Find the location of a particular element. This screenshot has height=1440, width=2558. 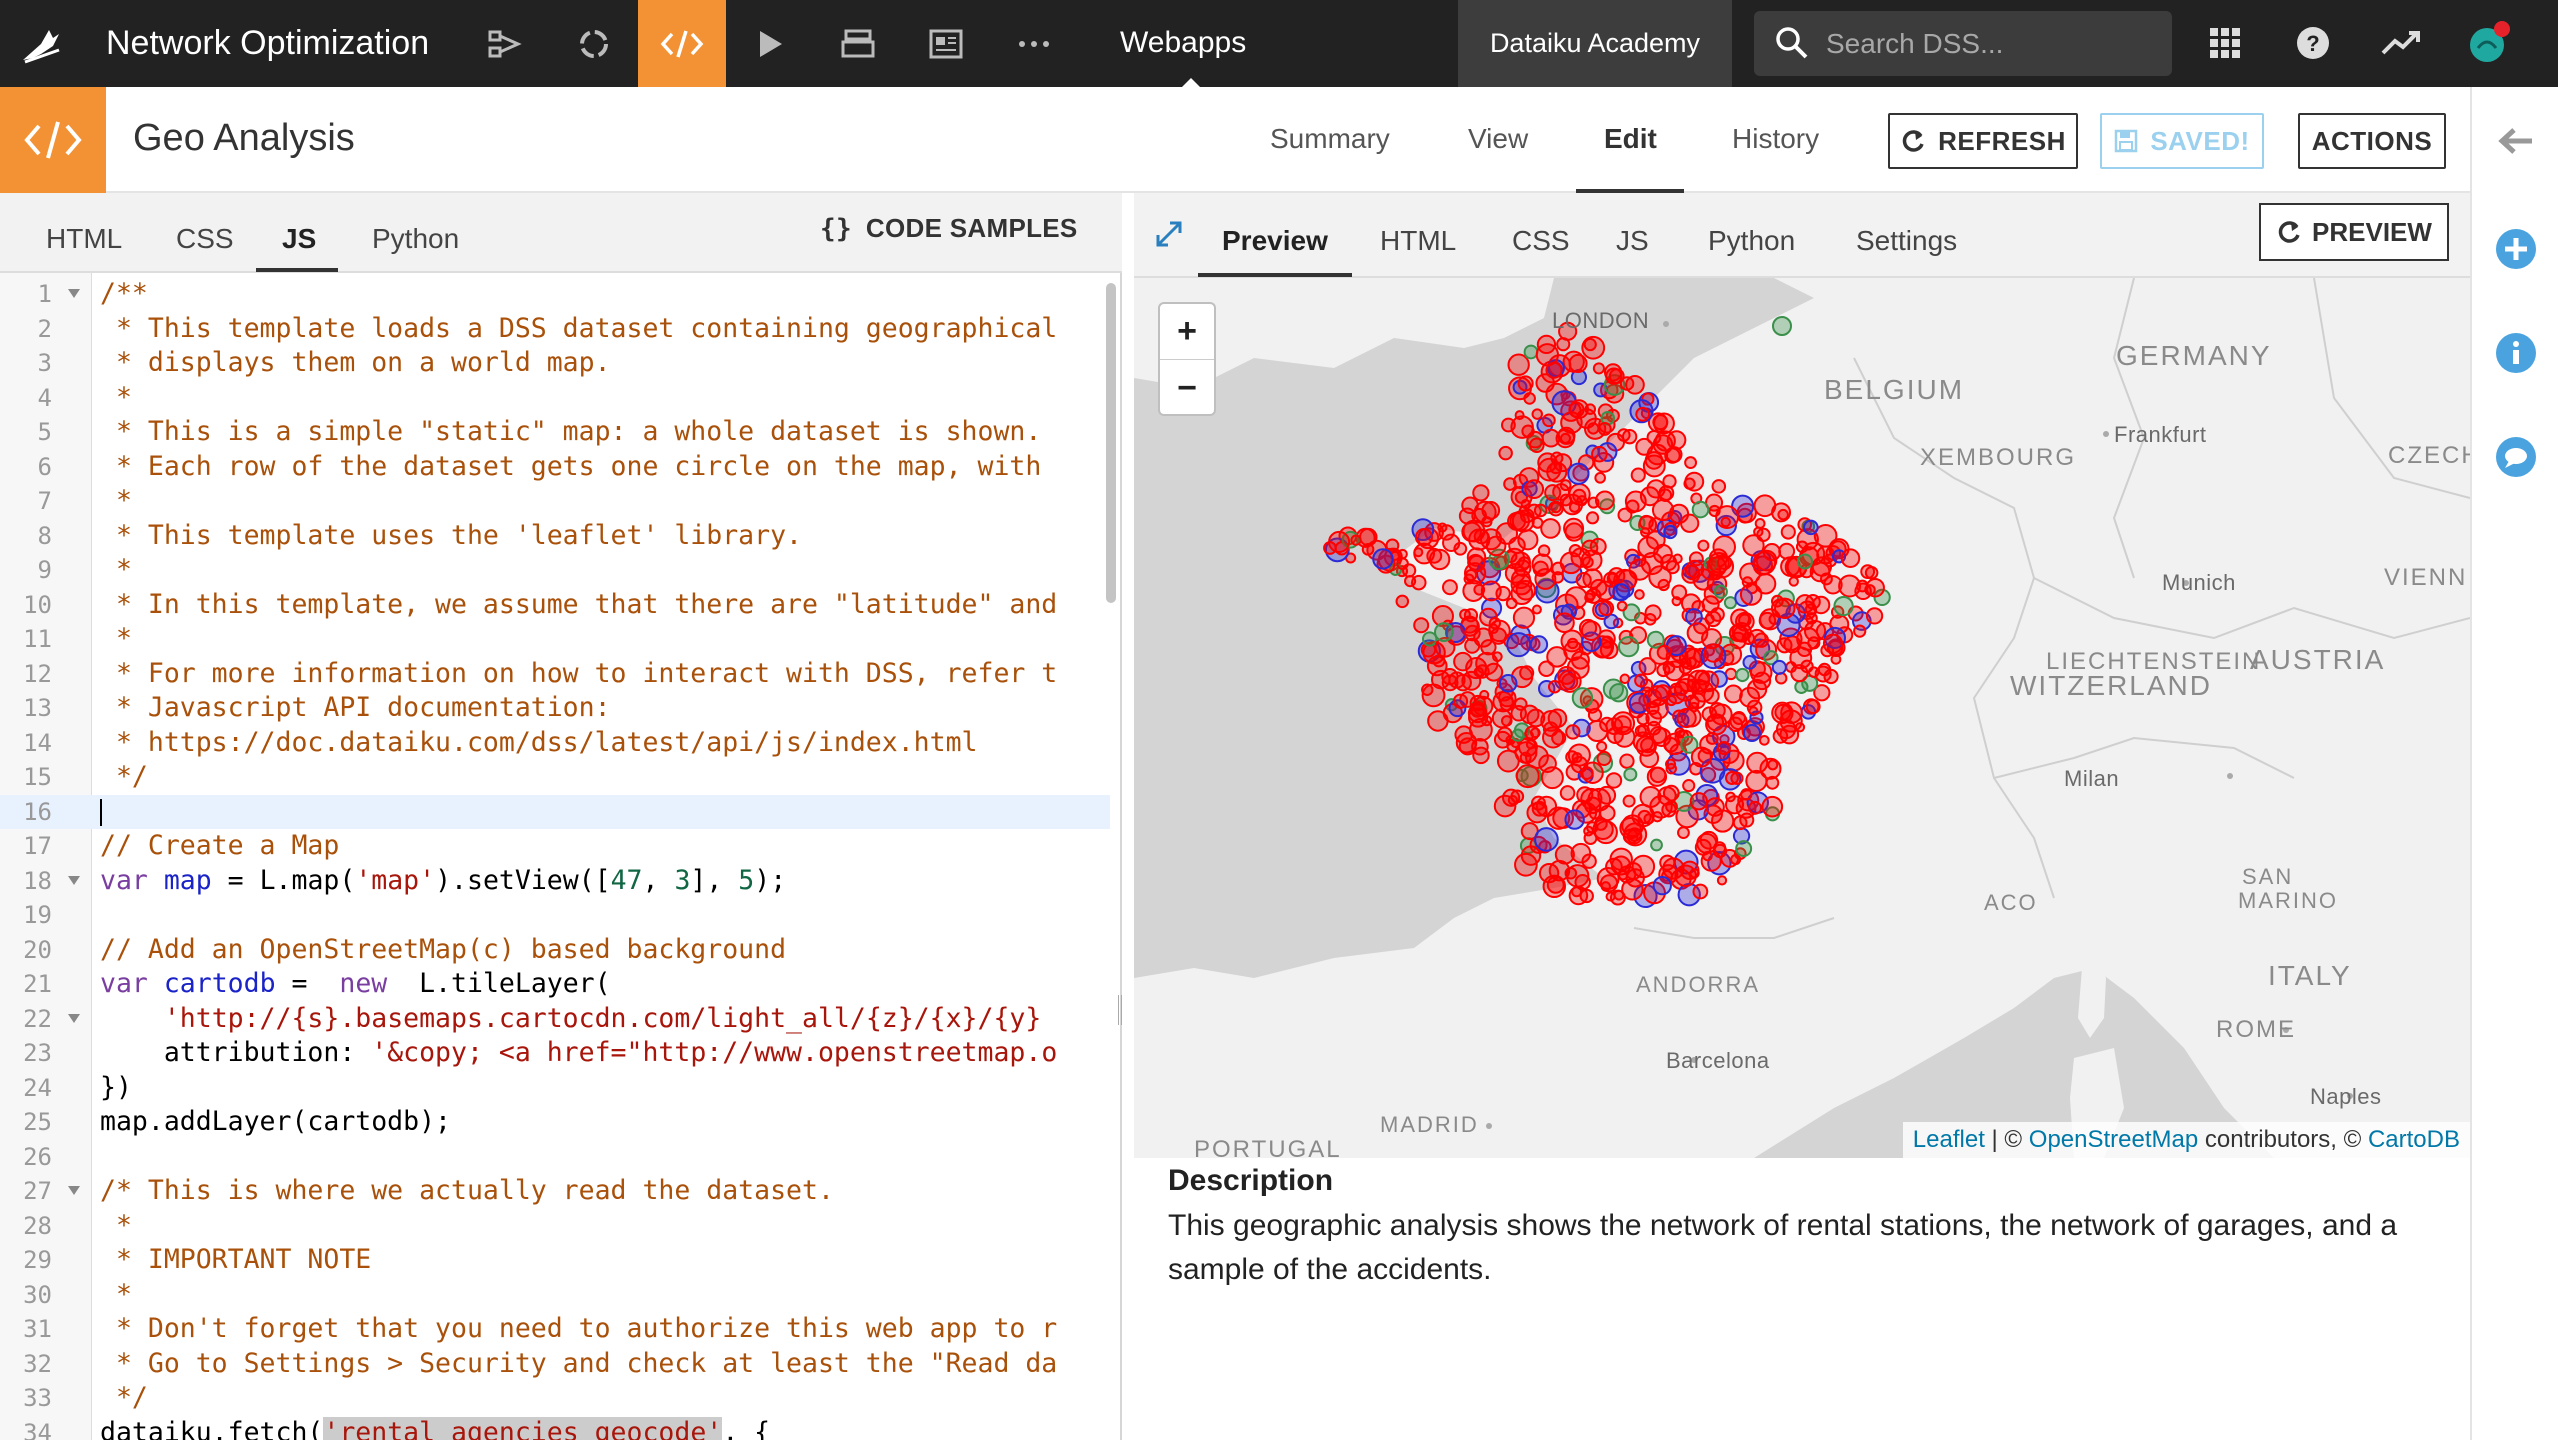

code-line: 19 is located at coordinates (555, 915).